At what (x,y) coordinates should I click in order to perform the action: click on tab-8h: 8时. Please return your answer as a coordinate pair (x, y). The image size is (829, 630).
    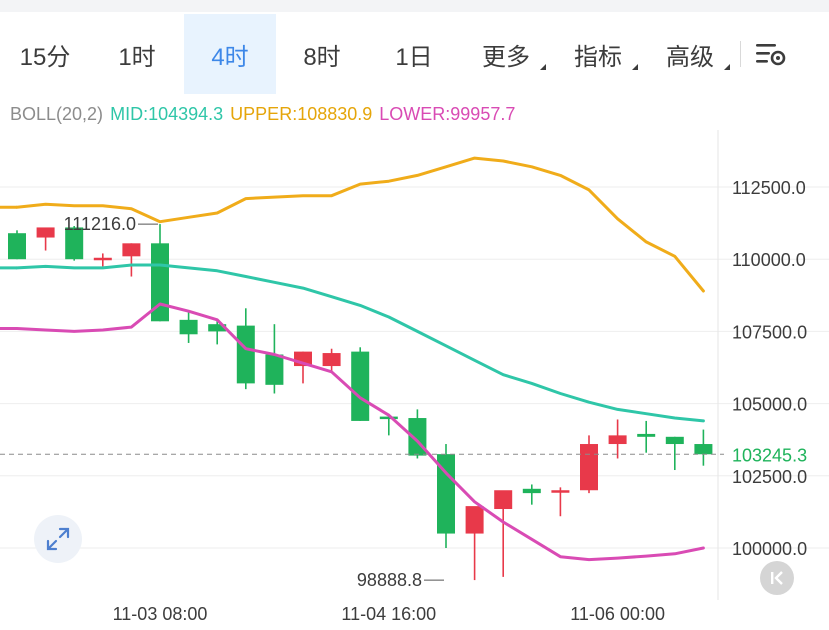
    Looking at the image, I should click on (322, 54).